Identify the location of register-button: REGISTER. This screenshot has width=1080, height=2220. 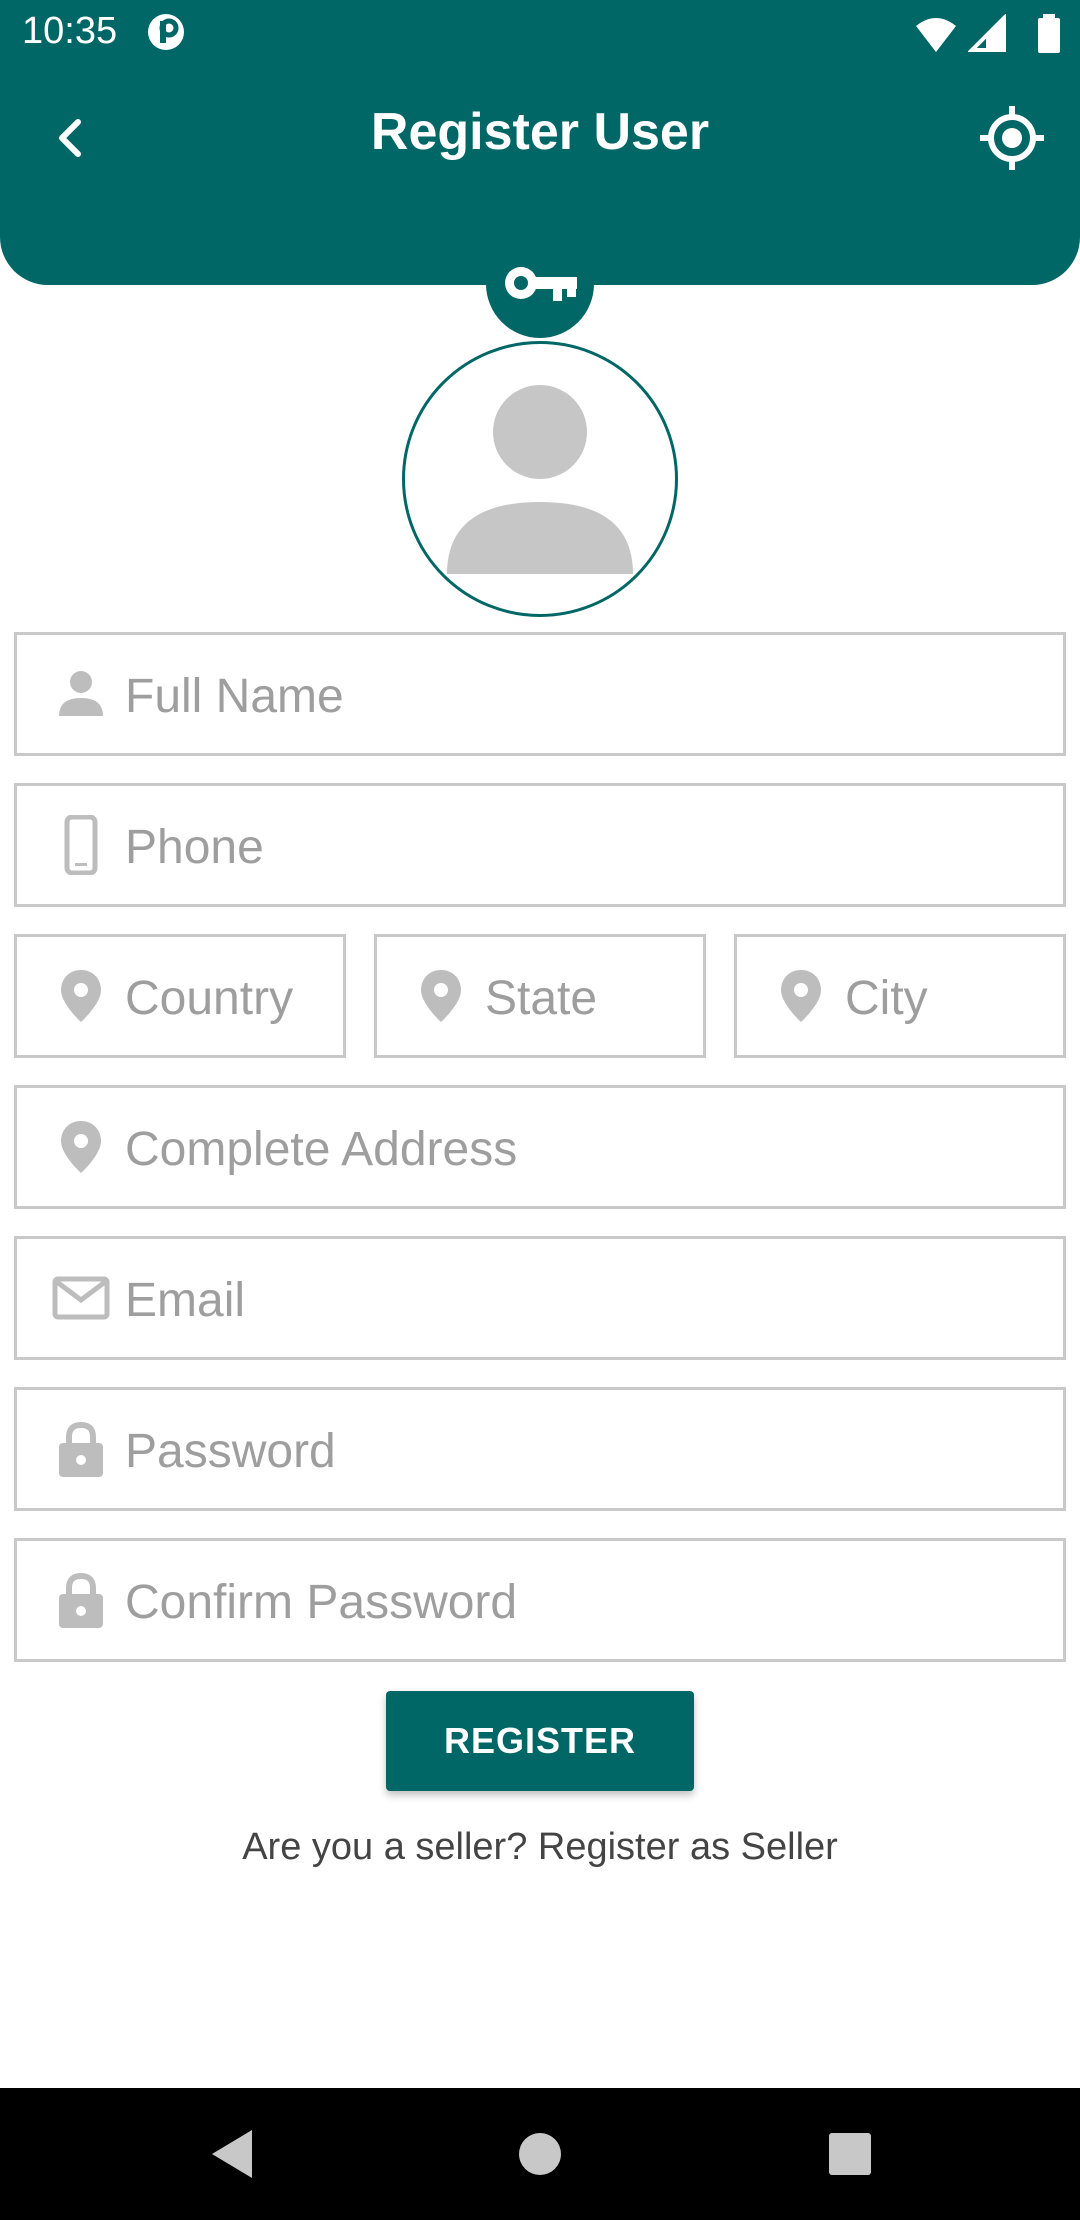
(540, 1741).